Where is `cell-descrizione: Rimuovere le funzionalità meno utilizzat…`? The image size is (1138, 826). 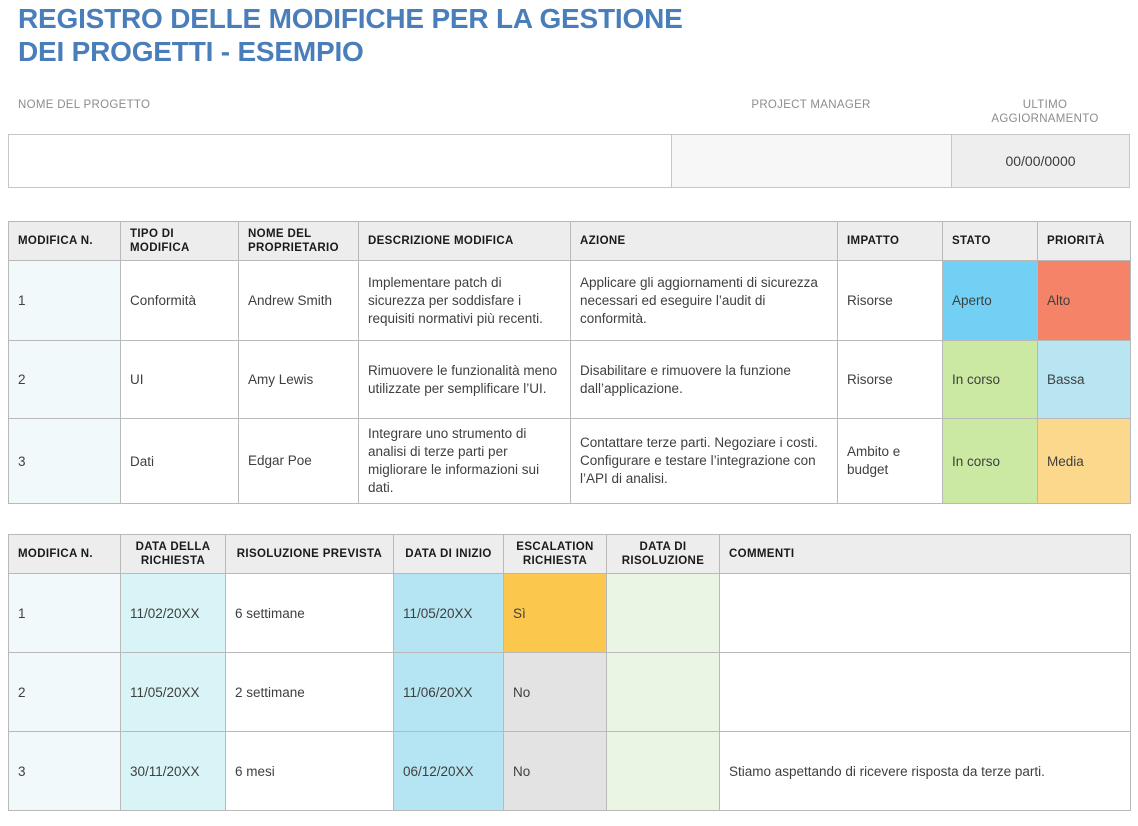
cell-descrizione: Rimuovere le funzionalità meno utilizzat… is located at coordinates (464, 379).